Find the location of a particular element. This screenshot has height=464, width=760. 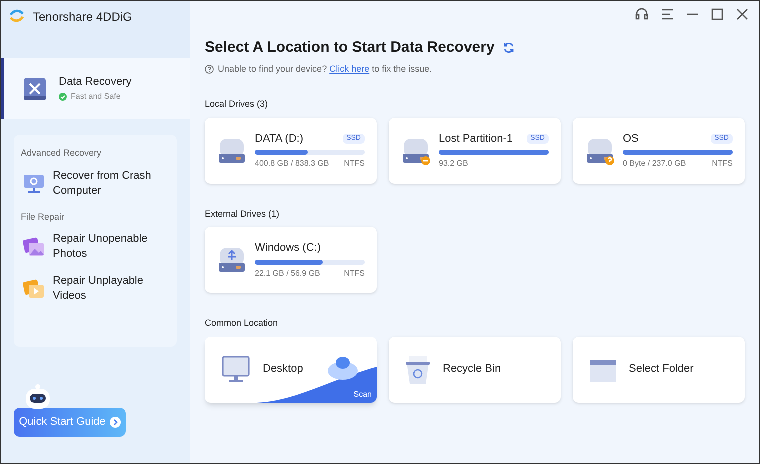

robot-icon is located at coordinates (38, 397).